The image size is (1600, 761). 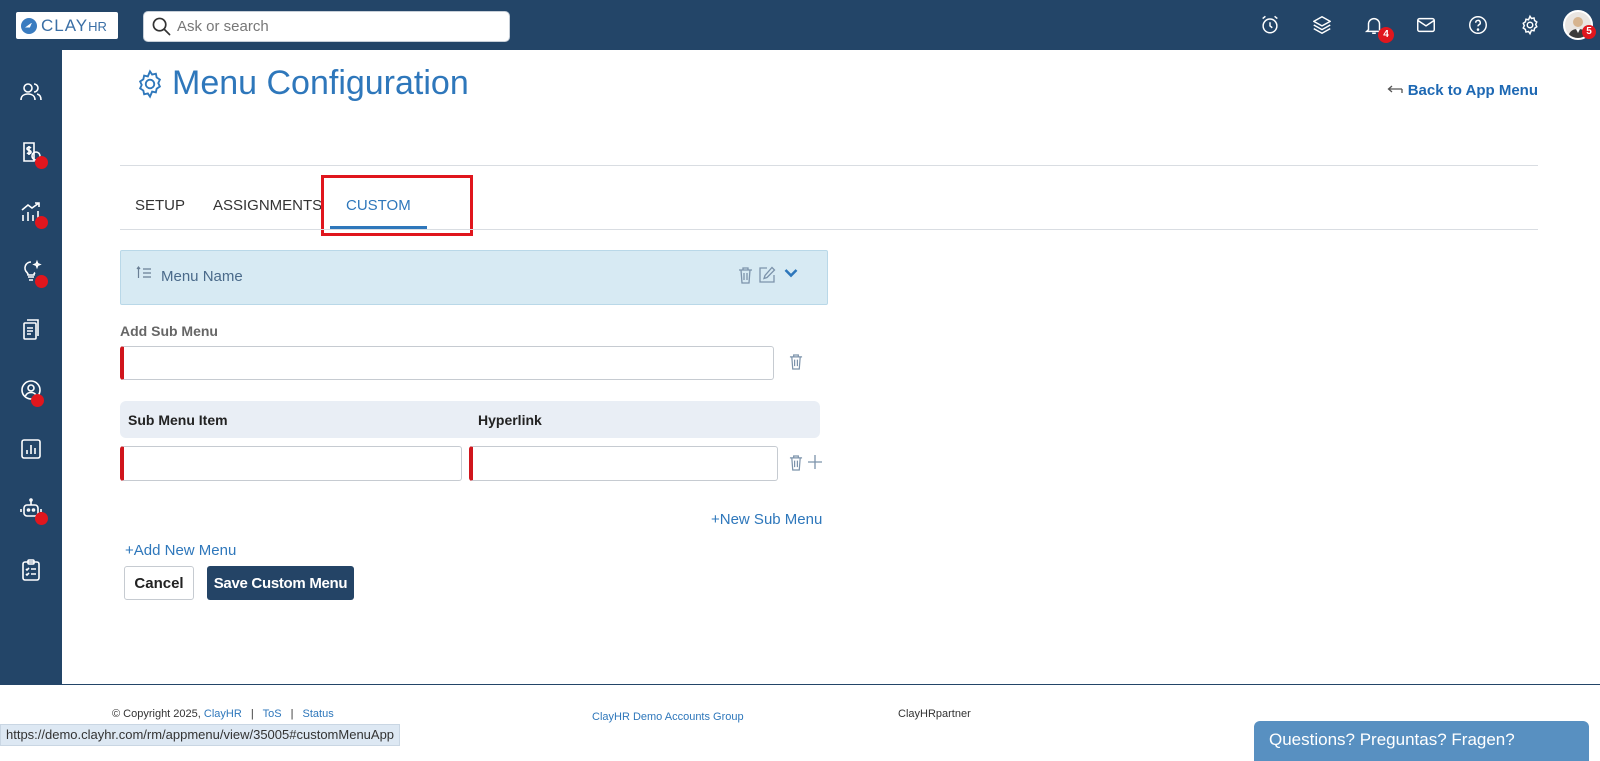 I want to click on sidebar-item-ideas, so click(x=31, y=271).